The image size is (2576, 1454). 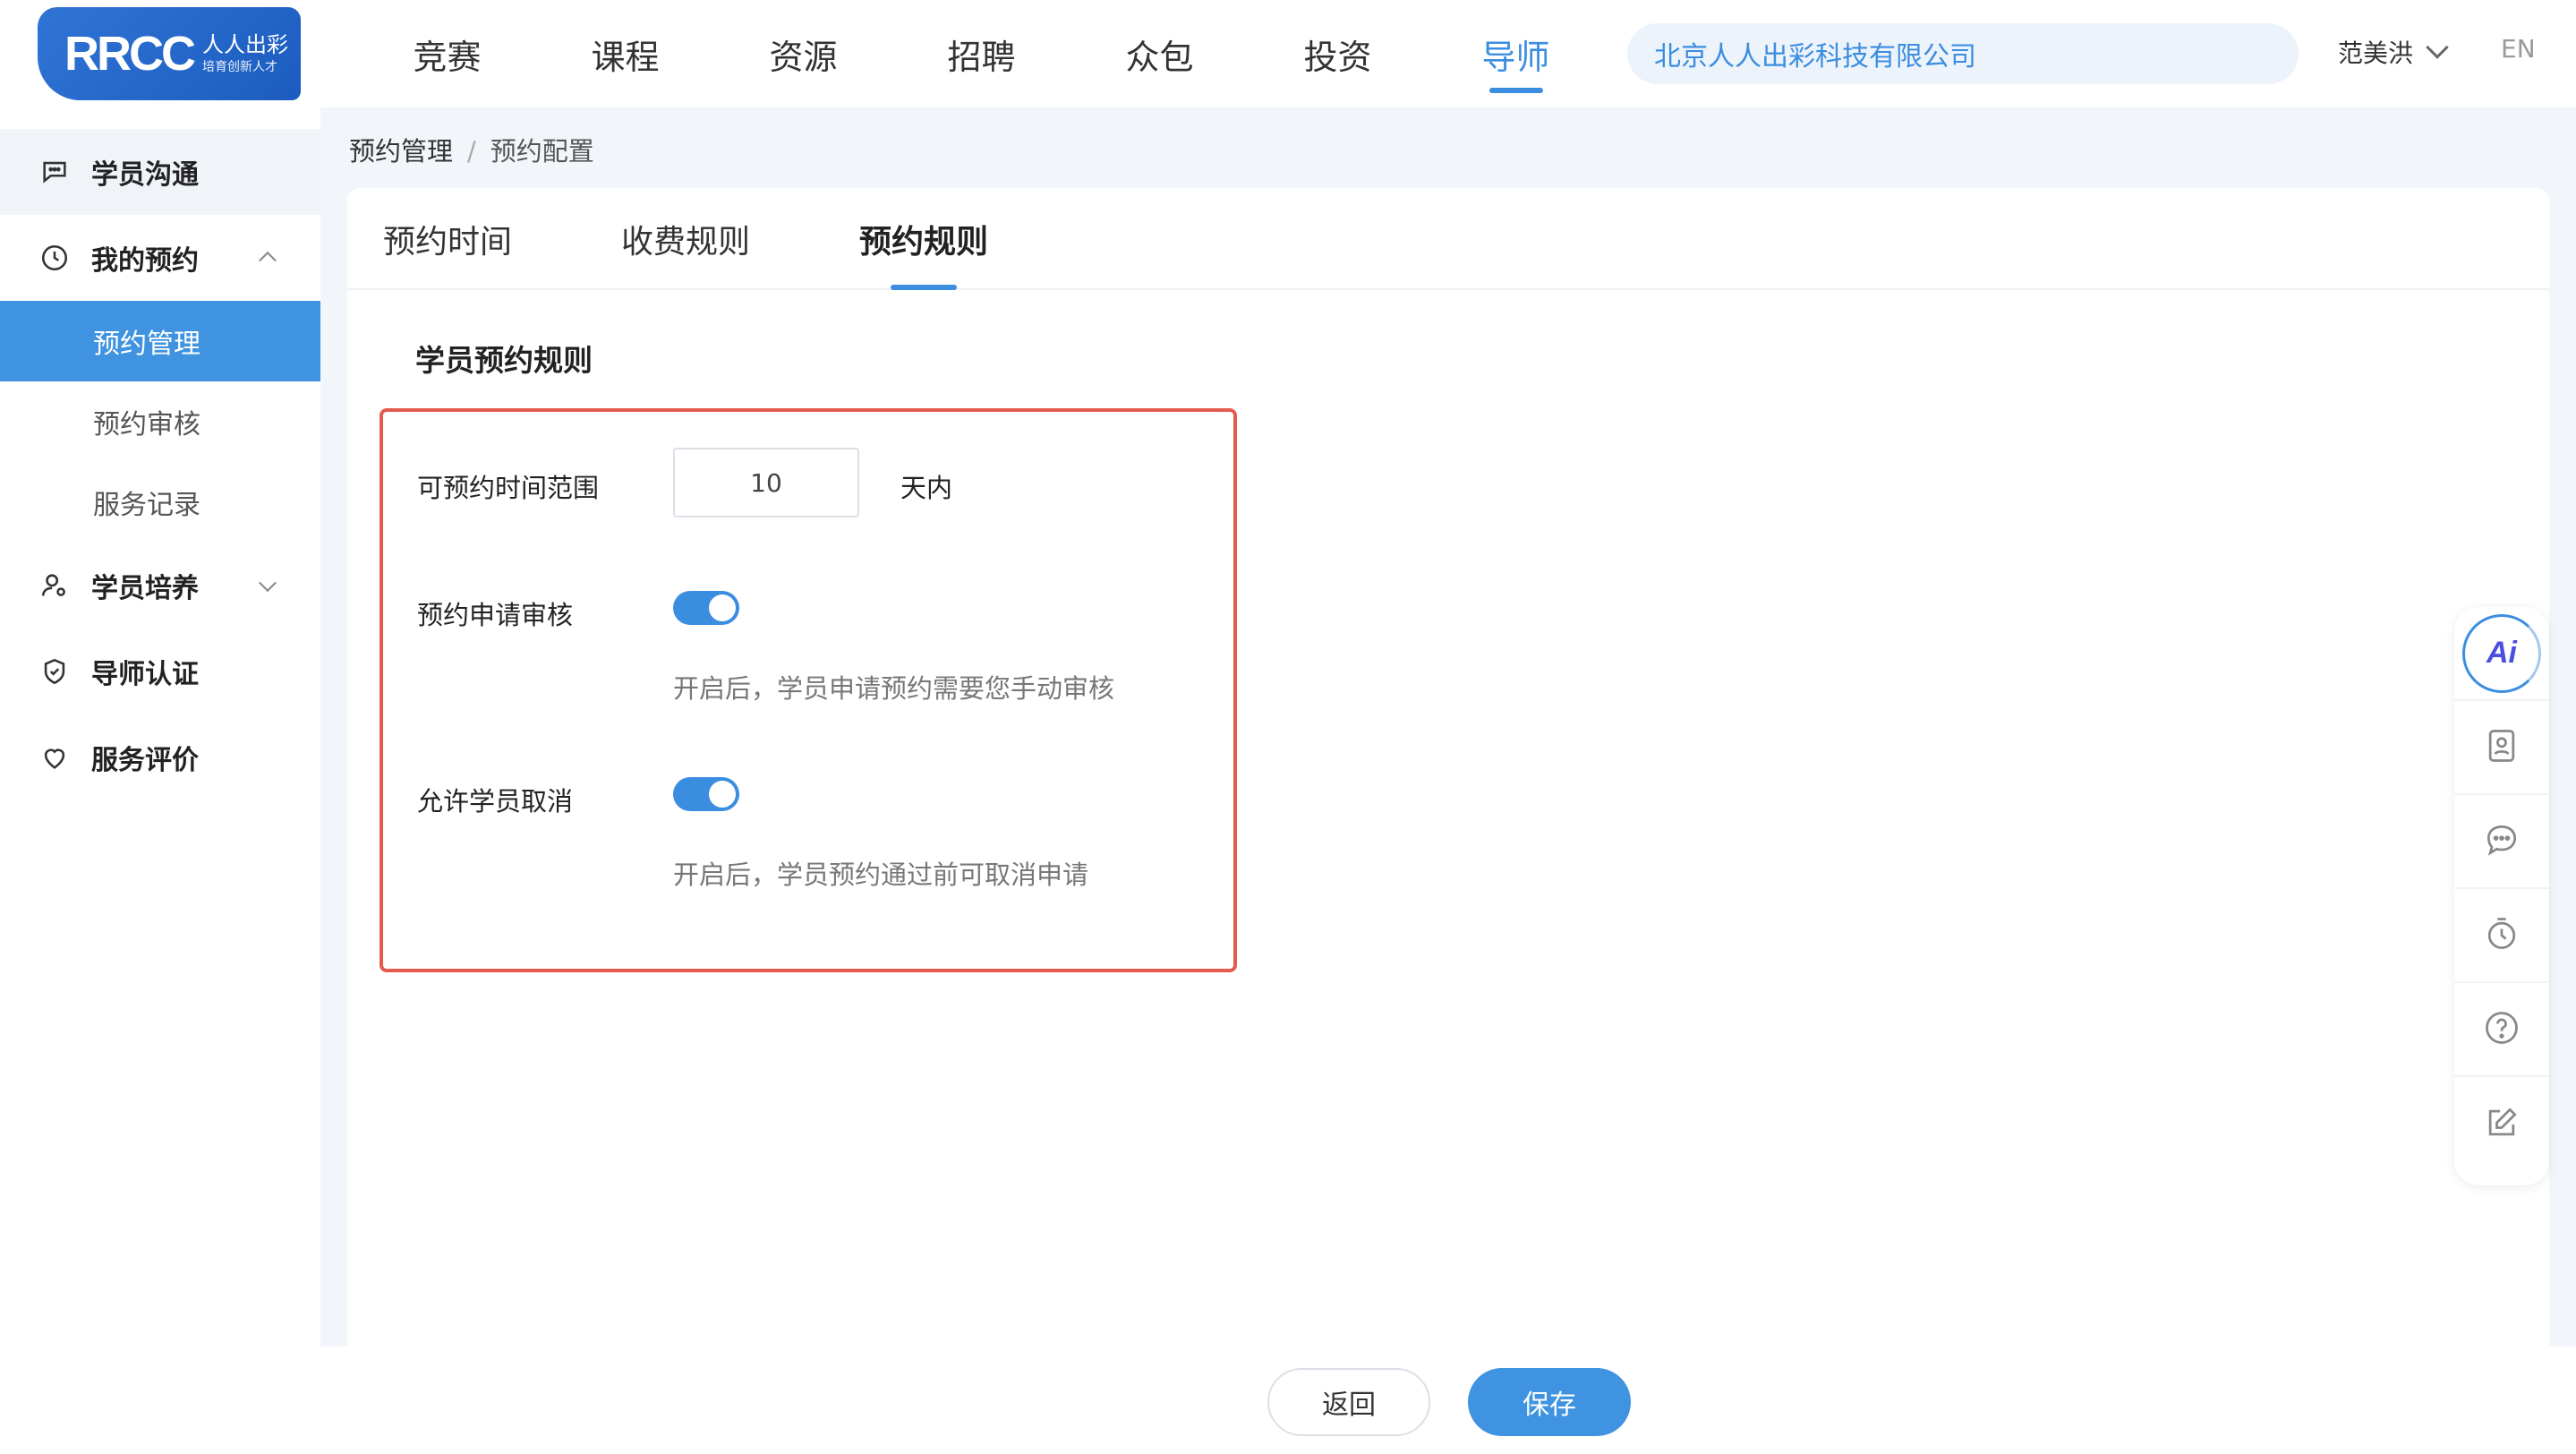 I want to click on help-button, so click(x=2501, y=1030).